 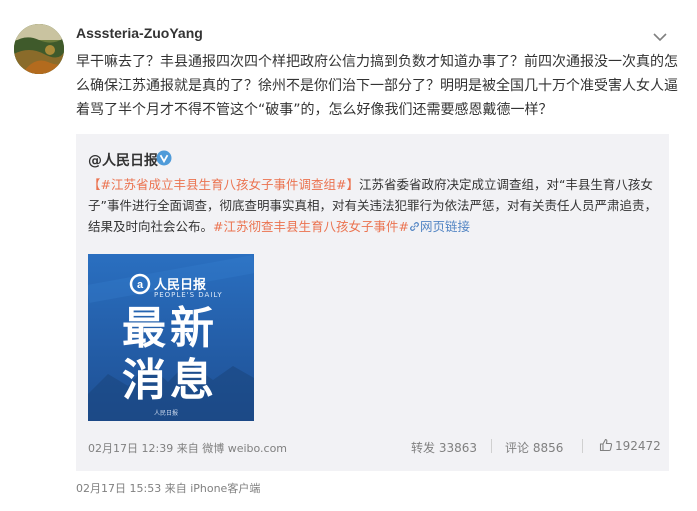 What do you see at coordinates (130, 448) in the screenshot?
I see `original-time: 02月17日 12:39` at bounding box center [130, 448].